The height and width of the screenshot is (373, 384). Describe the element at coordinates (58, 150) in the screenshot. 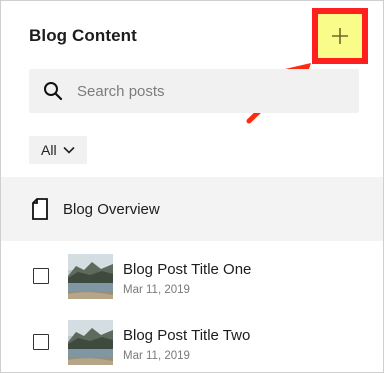

I see `filter-dropdown: All` at that location.